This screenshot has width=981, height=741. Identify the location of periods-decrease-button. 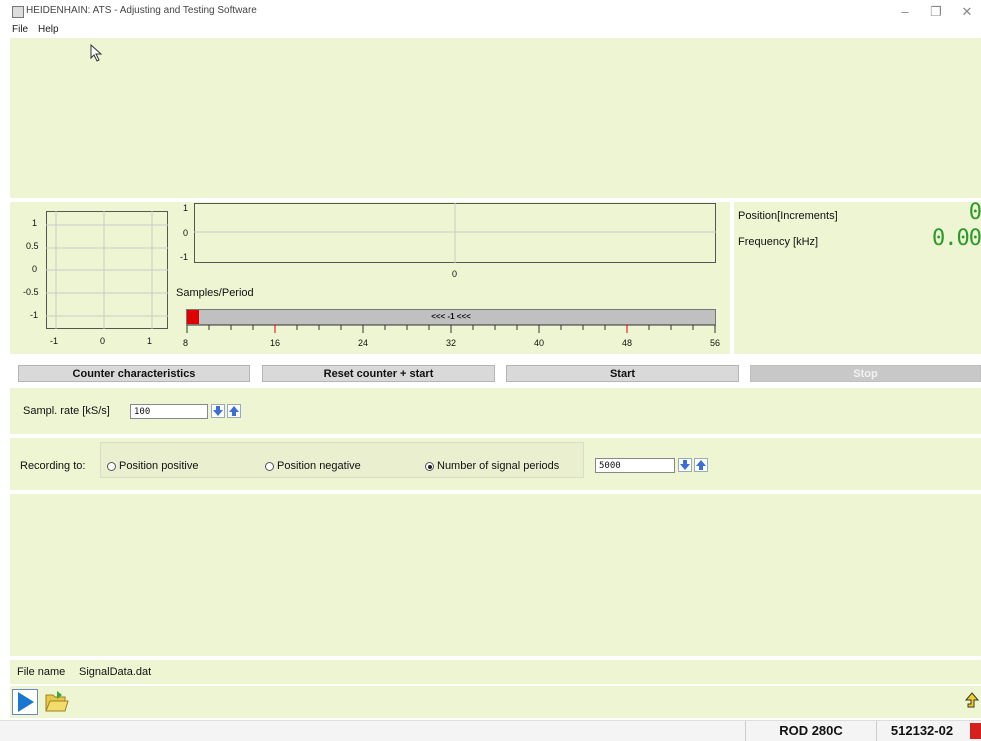
(685, 465).